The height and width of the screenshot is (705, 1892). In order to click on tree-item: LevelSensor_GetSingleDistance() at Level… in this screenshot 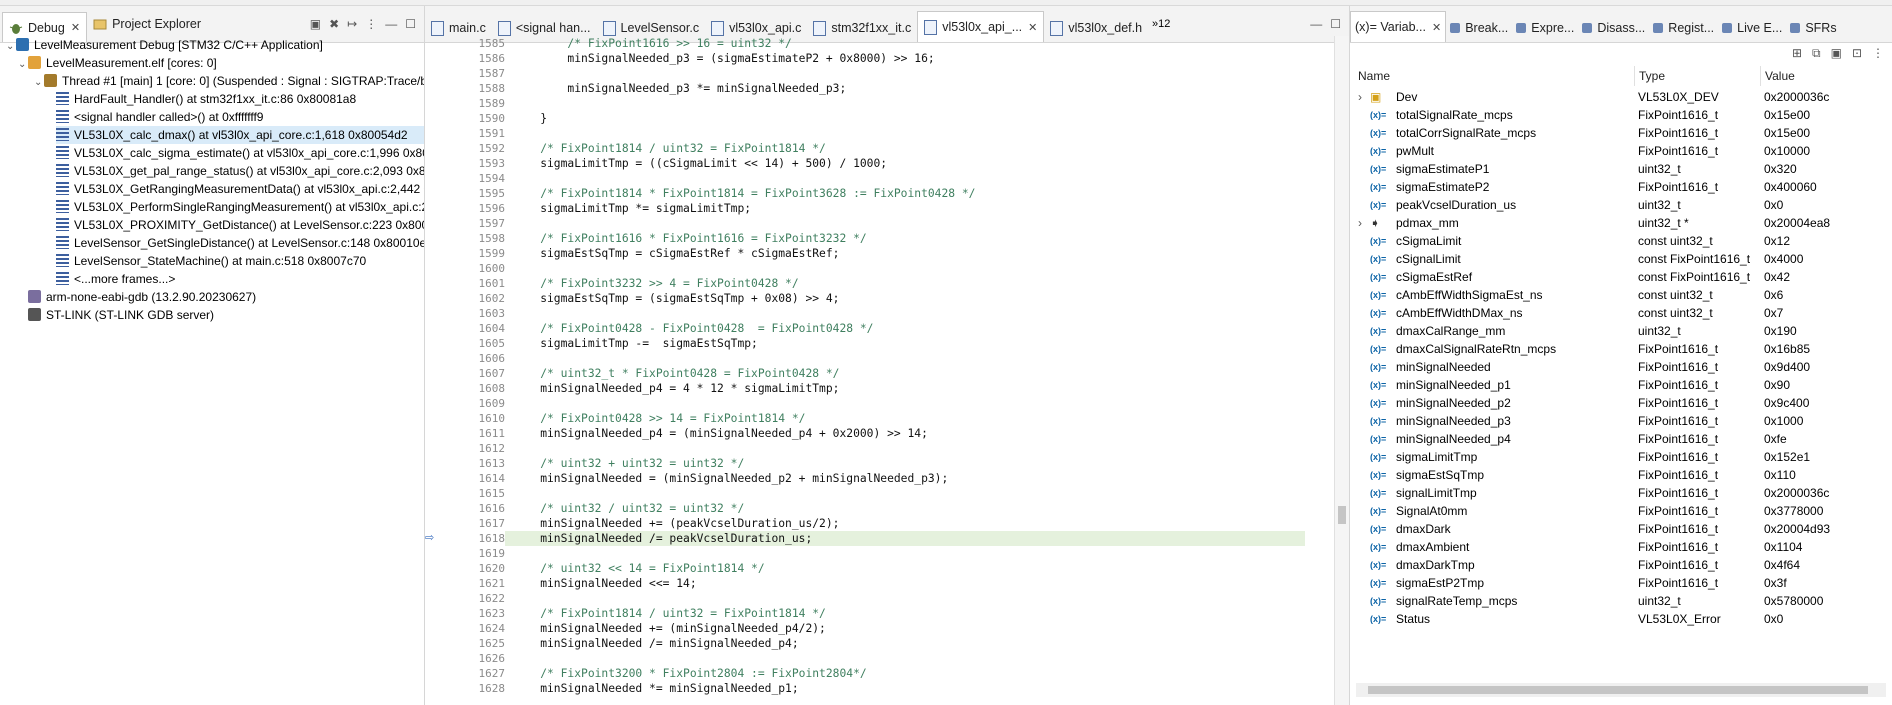, I will do `click(240, 243)`.